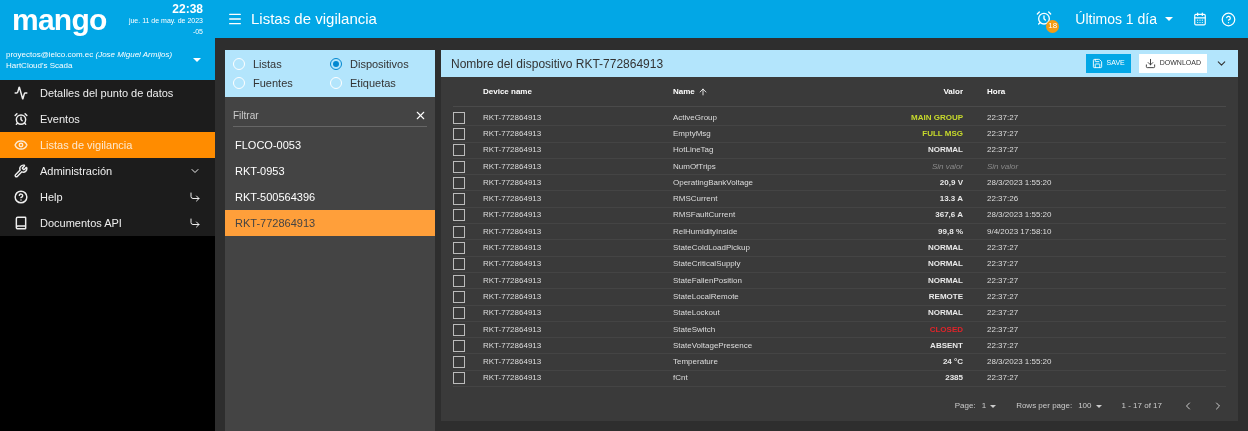  What do you see at coordinates (951, 199) in the screenshot?
I see `table-cell: 13.3 A` at bounding box center [951, 199].